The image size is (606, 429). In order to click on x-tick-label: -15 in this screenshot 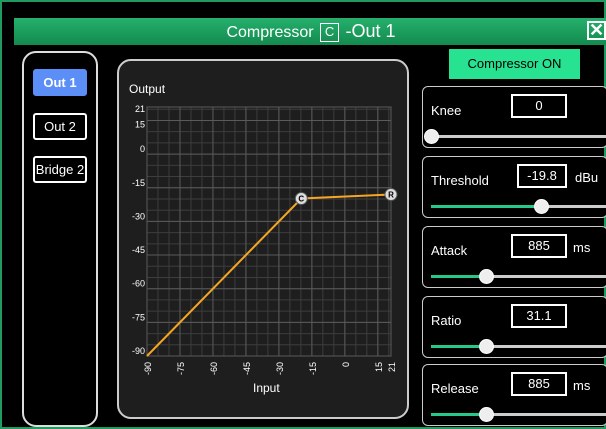, I will do `click(313, 368)`.